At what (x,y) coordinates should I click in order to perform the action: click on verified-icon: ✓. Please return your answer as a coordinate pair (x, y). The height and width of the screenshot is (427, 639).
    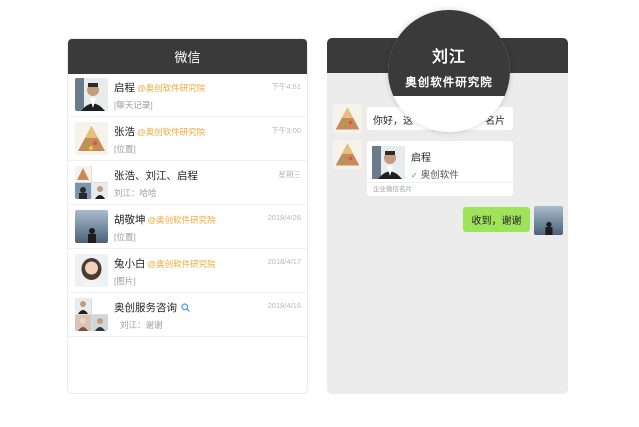
    Looking at the image, I should click on (414, 175).